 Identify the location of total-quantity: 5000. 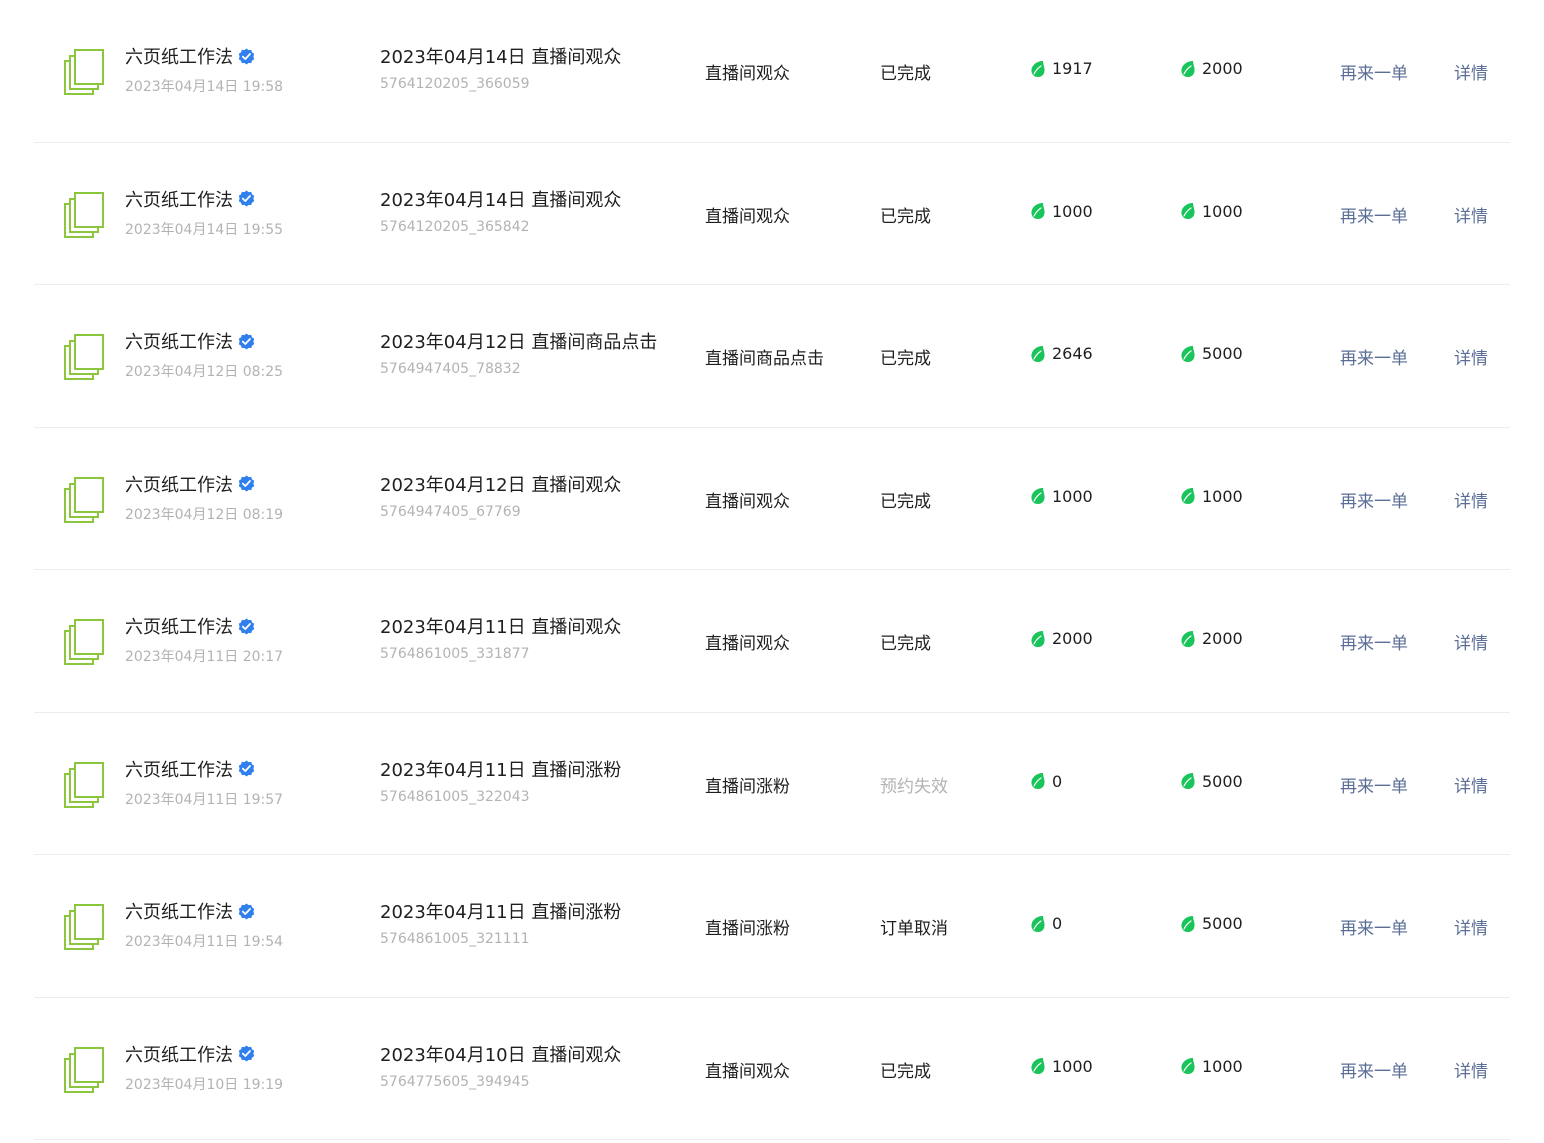
(1211, 781).